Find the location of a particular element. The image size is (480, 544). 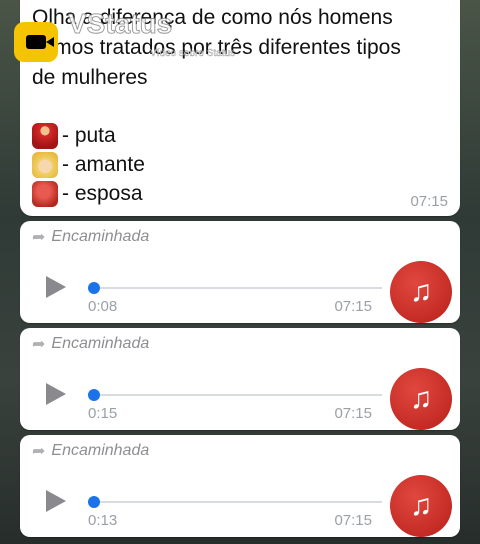

item-text: - puta is located at coordinates (89, 135).